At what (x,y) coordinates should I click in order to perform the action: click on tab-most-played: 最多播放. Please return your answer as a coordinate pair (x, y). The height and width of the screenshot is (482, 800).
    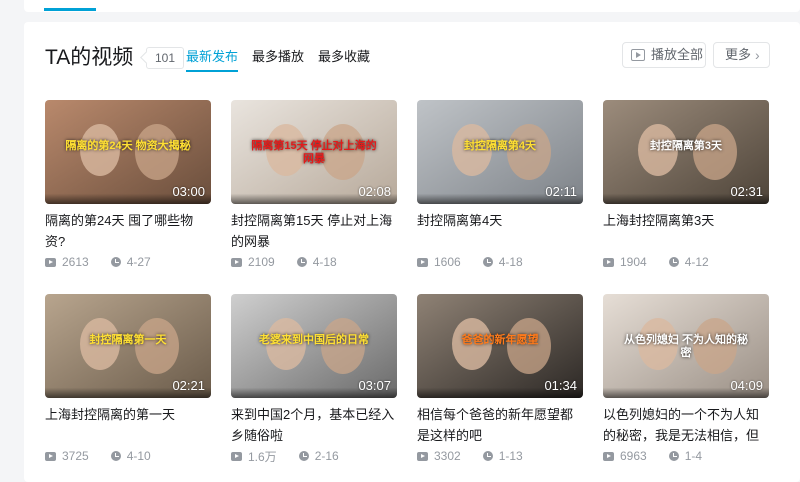
    Looking at the image, I should click on (278, 60).